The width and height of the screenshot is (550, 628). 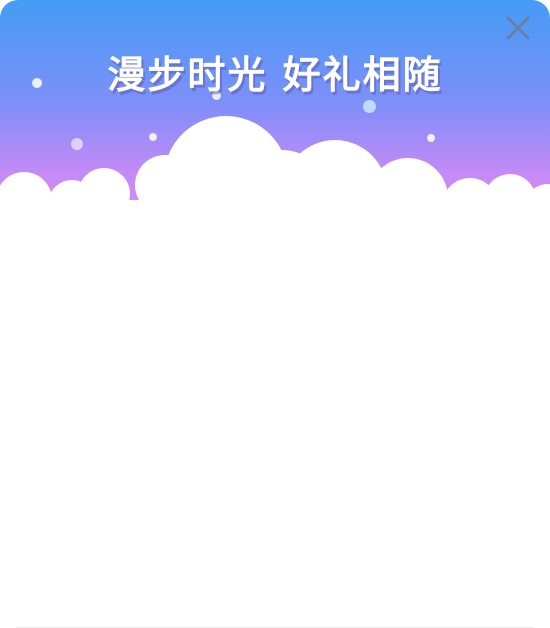 I want to click on close-button, so click(x=518, y=28).